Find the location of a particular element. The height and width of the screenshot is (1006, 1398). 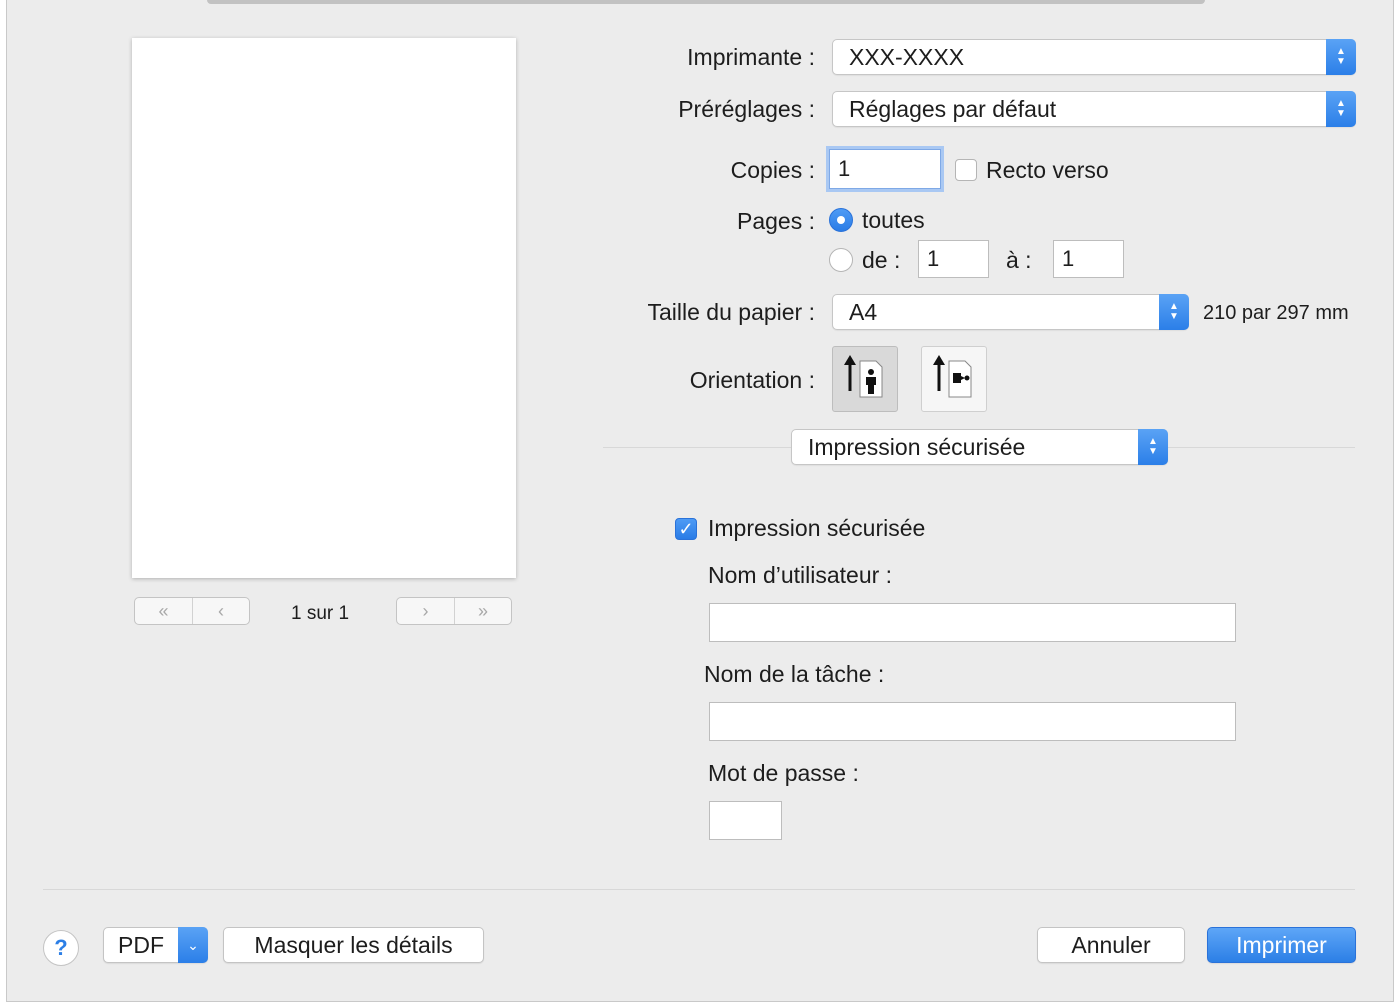

presets-value: Réglages par défaut is located at coordinates (953, 109).